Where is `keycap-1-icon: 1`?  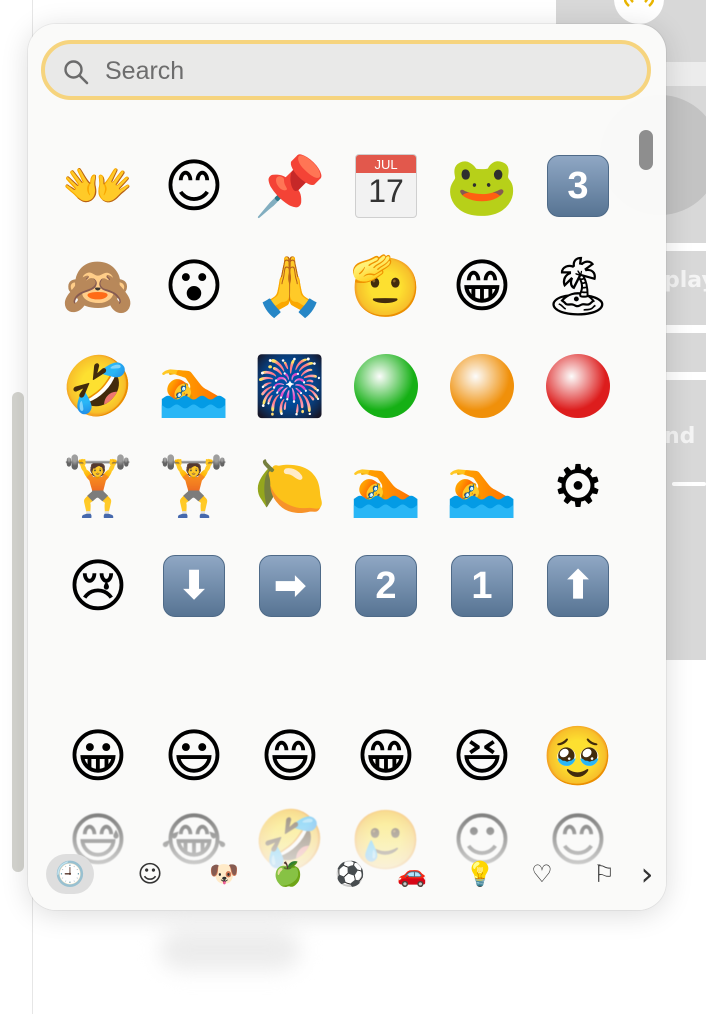 keycap-1-icon: 1 is located at coordinates (482, 586).